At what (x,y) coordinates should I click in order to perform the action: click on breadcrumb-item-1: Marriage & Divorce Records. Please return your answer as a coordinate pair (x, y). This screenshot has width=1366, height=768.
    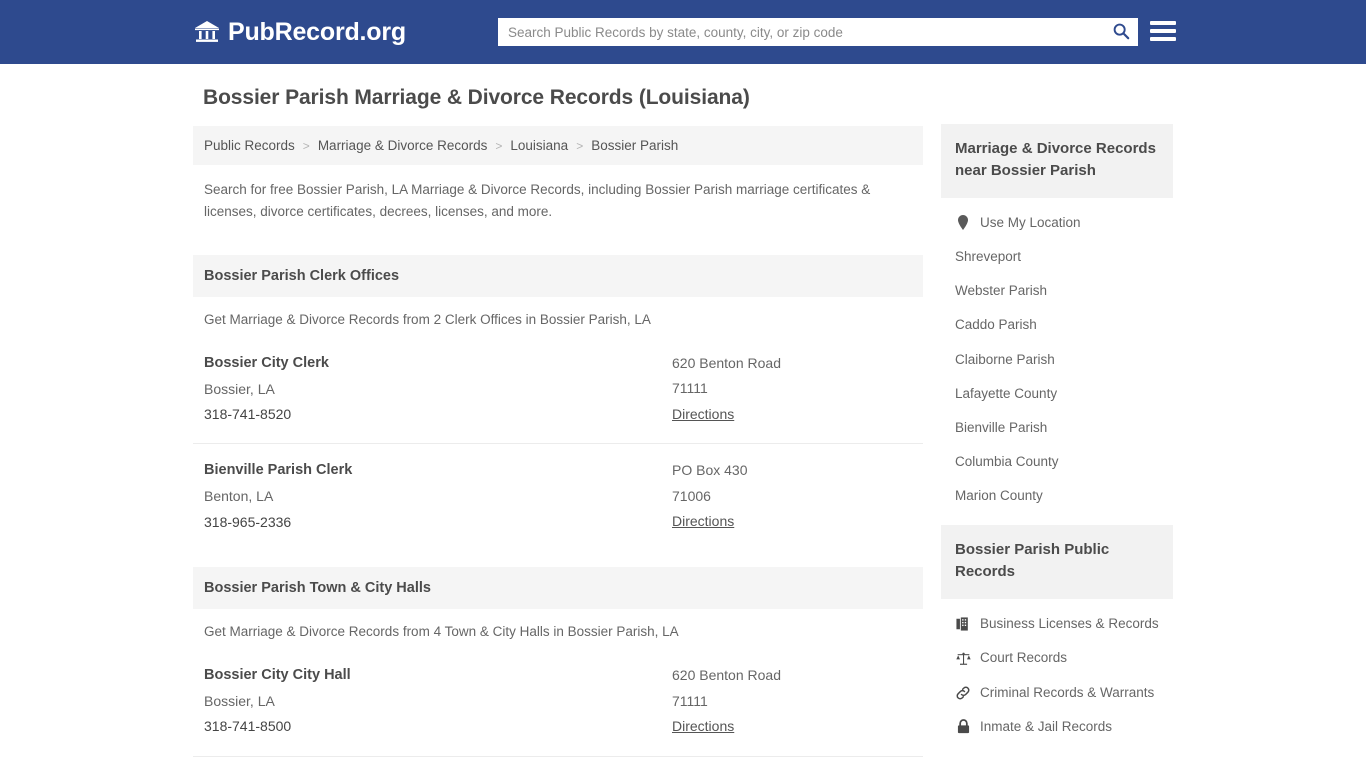
    Looking at the image, I should click on (403, 145).